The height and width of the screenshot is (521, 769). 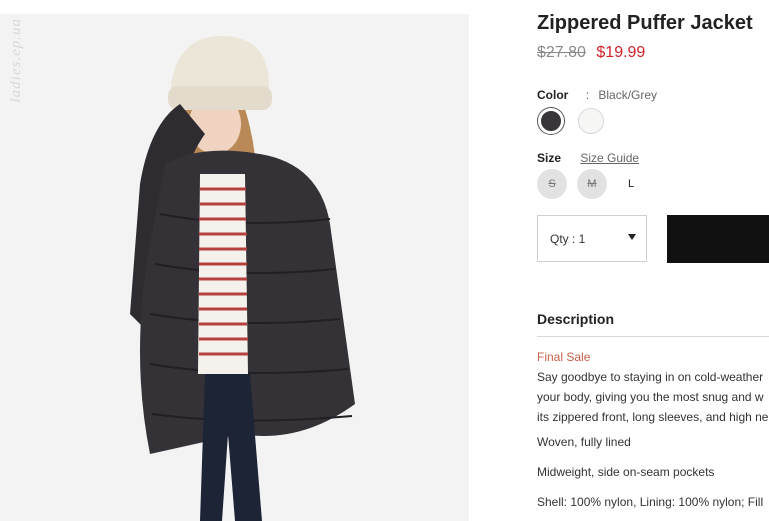 What do you see at coordinates (592, 184) in the screenshot?
I see `size-option-m: M` at bounding box center [592, 184].